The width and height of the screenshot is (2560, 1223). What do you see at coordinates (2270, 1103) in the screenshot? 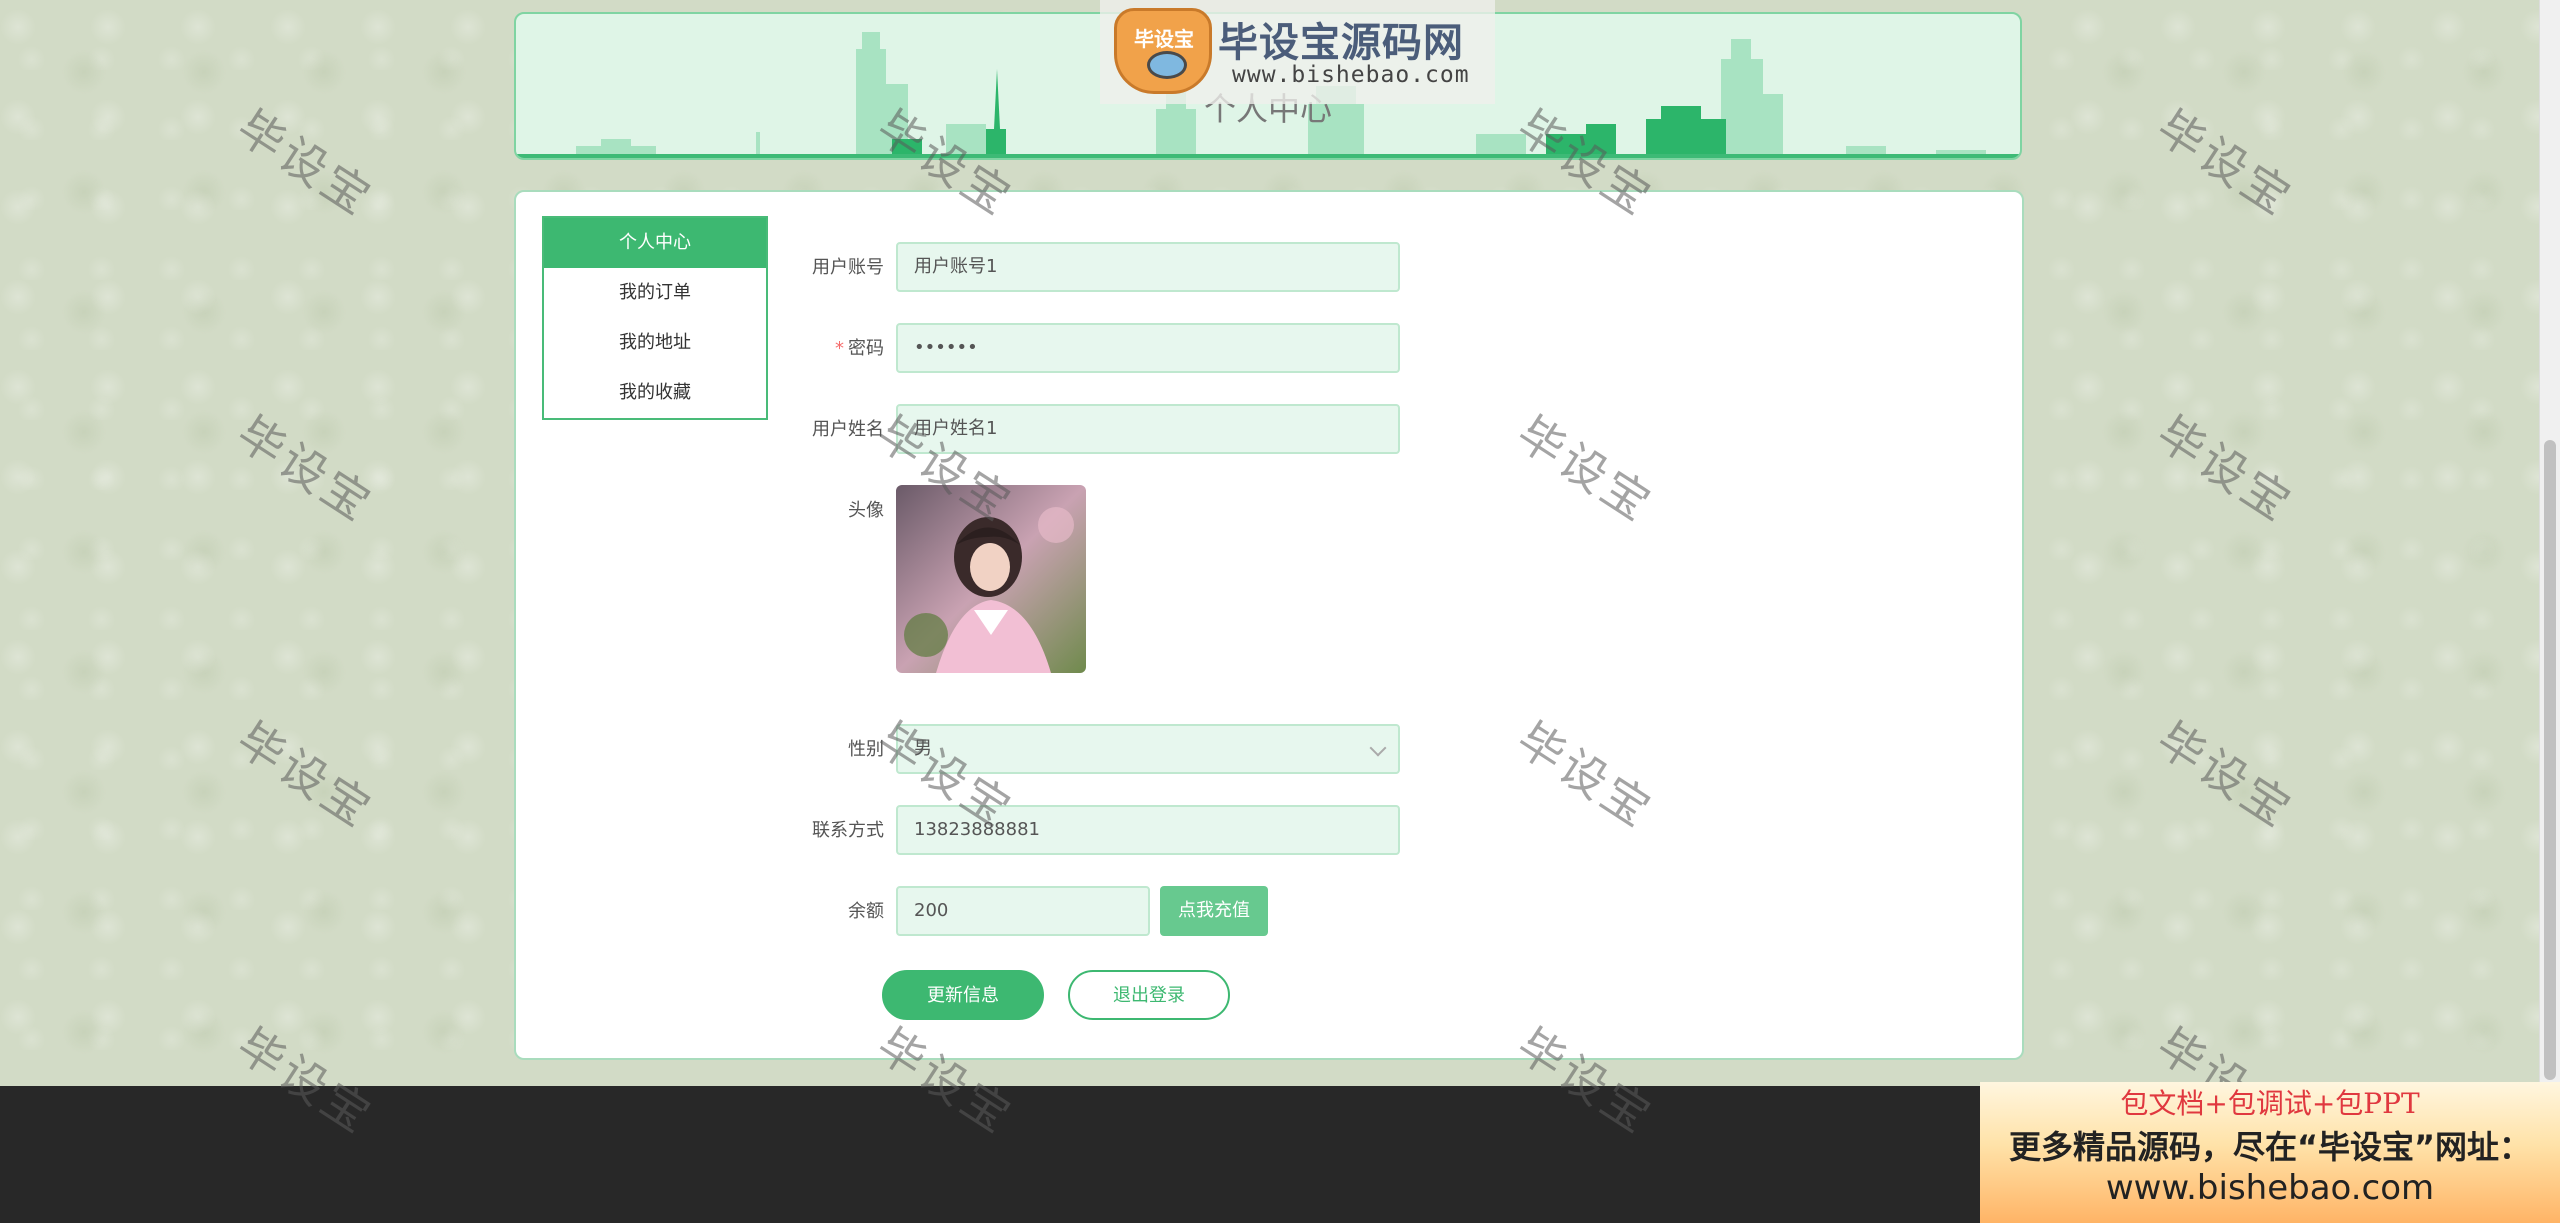
I see `promo-tagline: 包文档+包调试+包PPT` at bounding box center [2270, 1103].